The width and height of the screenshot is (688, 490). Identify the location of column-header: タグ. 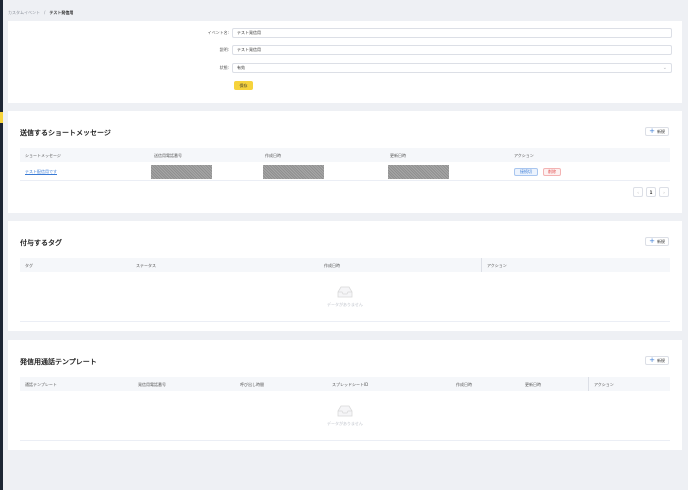
(29, 265).